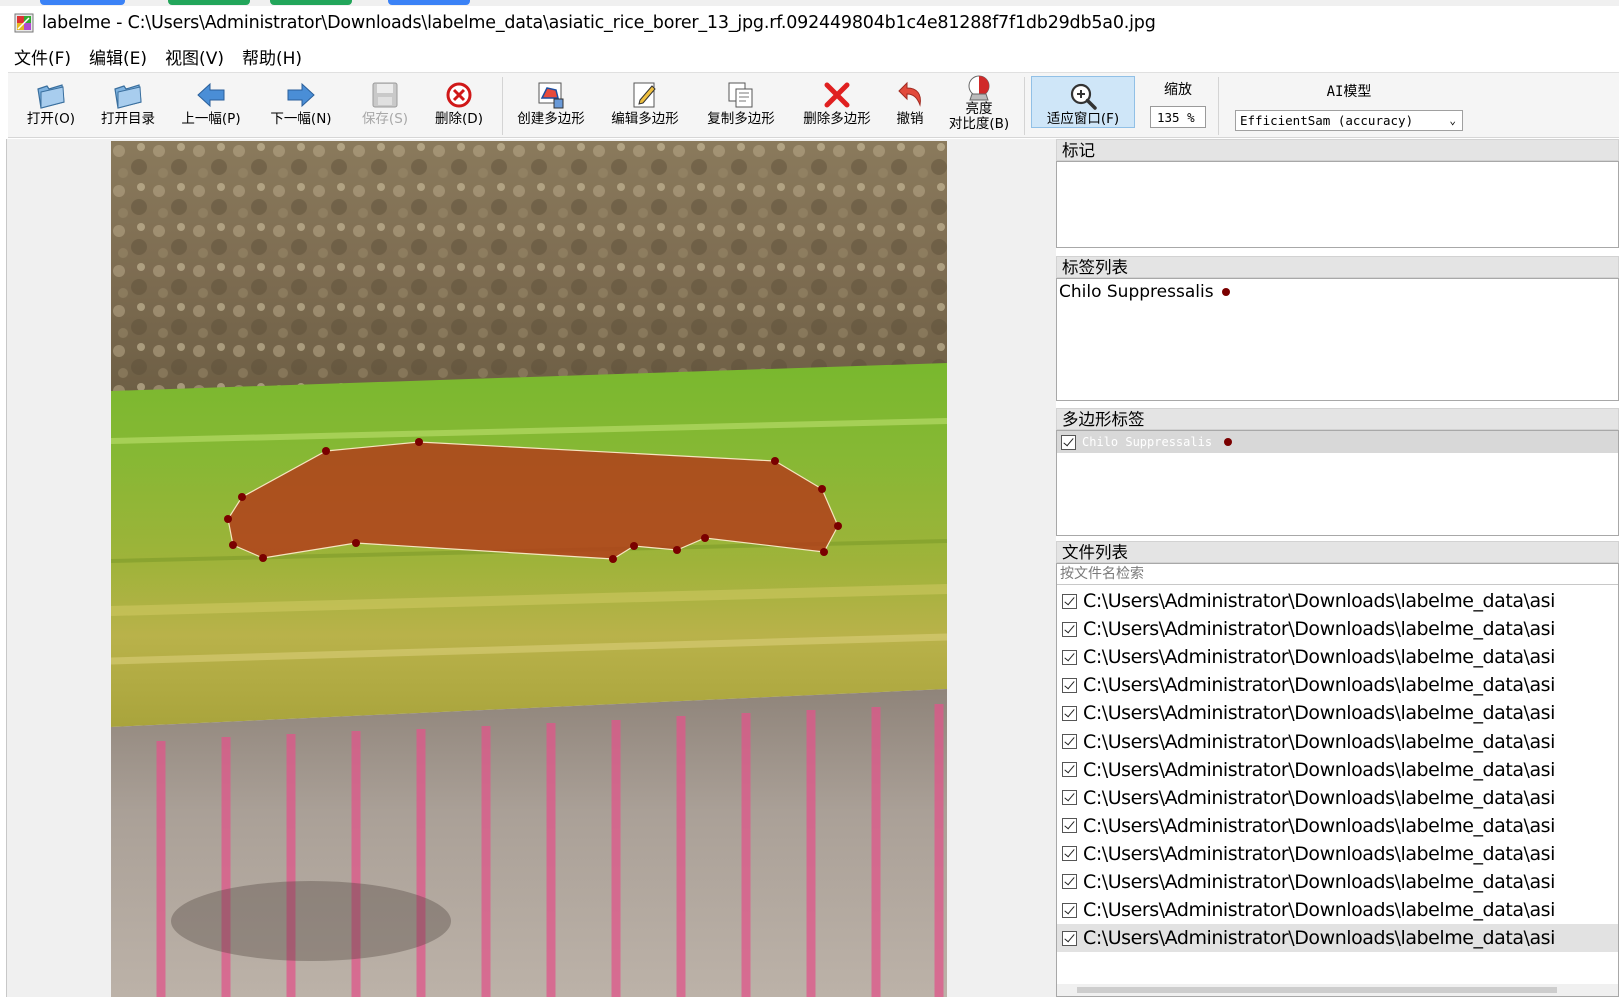  What do you see at coordinates (1178, 117) in the screenshot?
I see `zoom-input: 135 %` at bounding box center [1178, 117].